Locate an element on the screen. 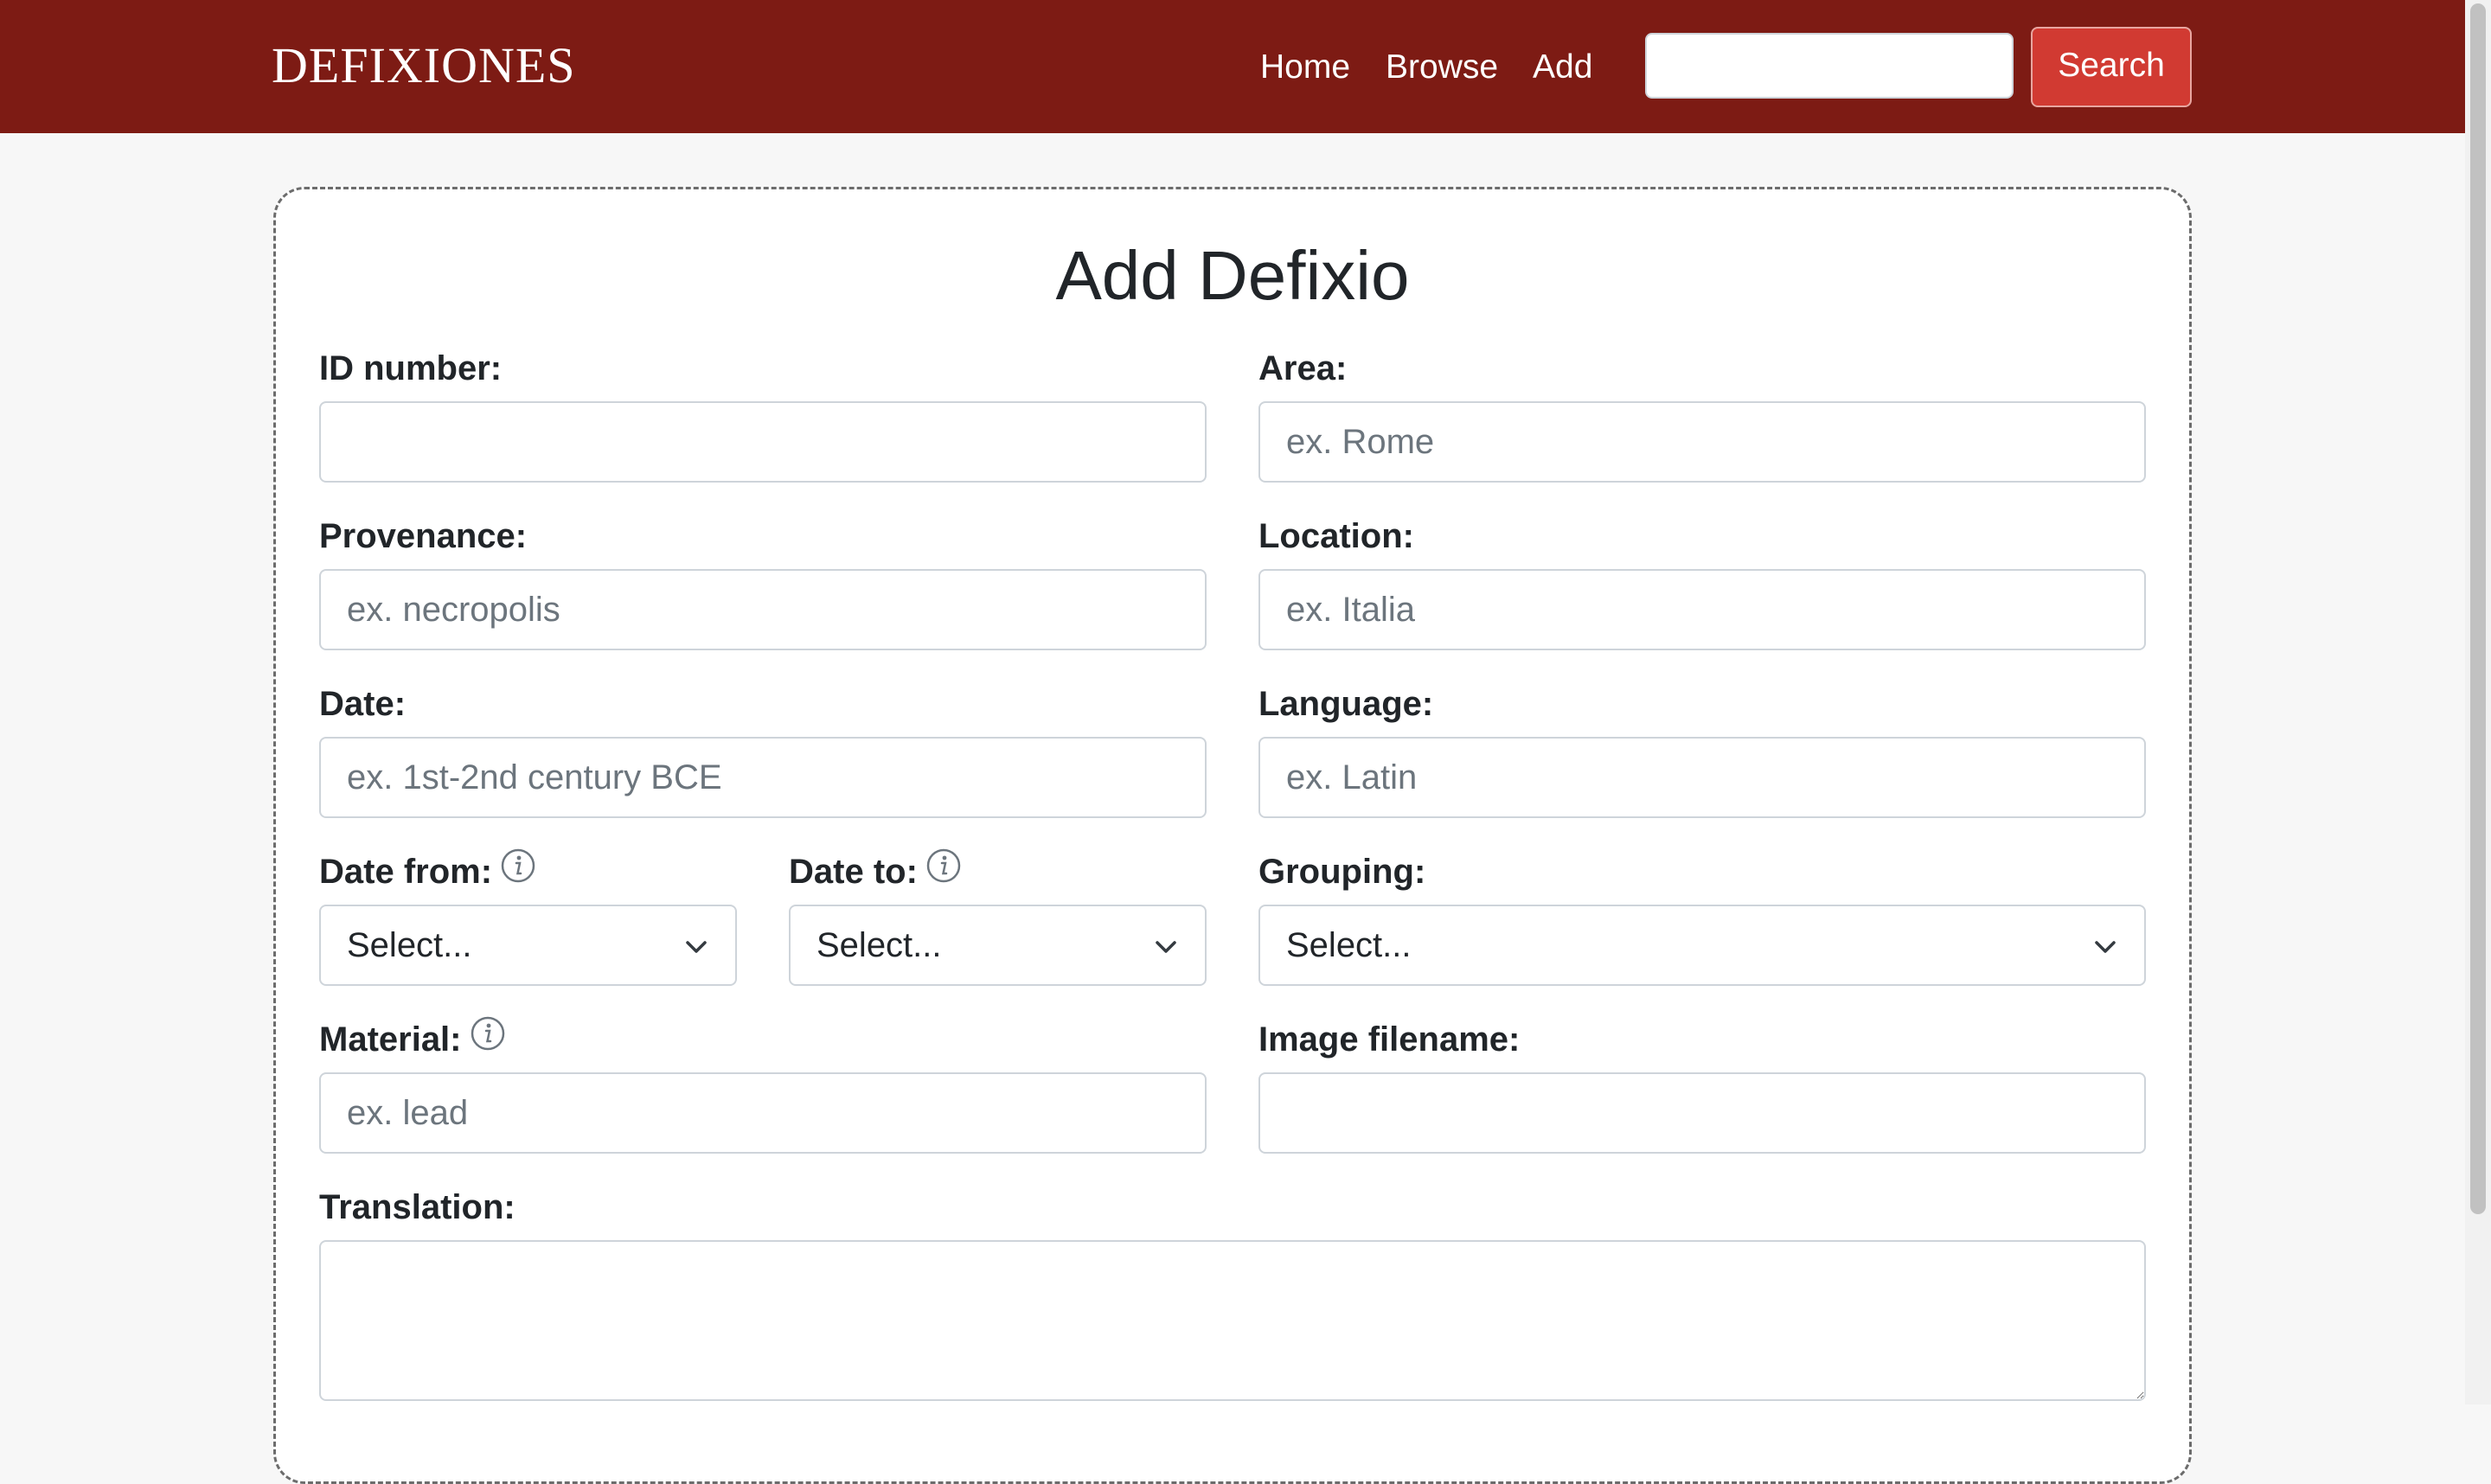 This screenshot has height=1484, width=2491. brand-logo: DEFIXIONES is located at coordinates (424, 66).